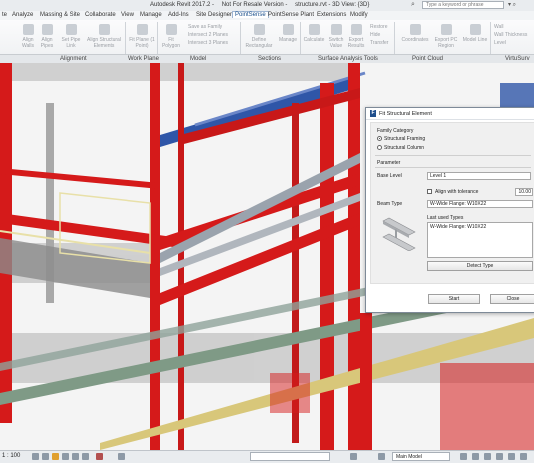 The width and height of the screenshot is (534, 463). What do you see at coordinates (290, 456) in the screenshot?
I see `workset-dropdown` at bounding box center [290, 456].